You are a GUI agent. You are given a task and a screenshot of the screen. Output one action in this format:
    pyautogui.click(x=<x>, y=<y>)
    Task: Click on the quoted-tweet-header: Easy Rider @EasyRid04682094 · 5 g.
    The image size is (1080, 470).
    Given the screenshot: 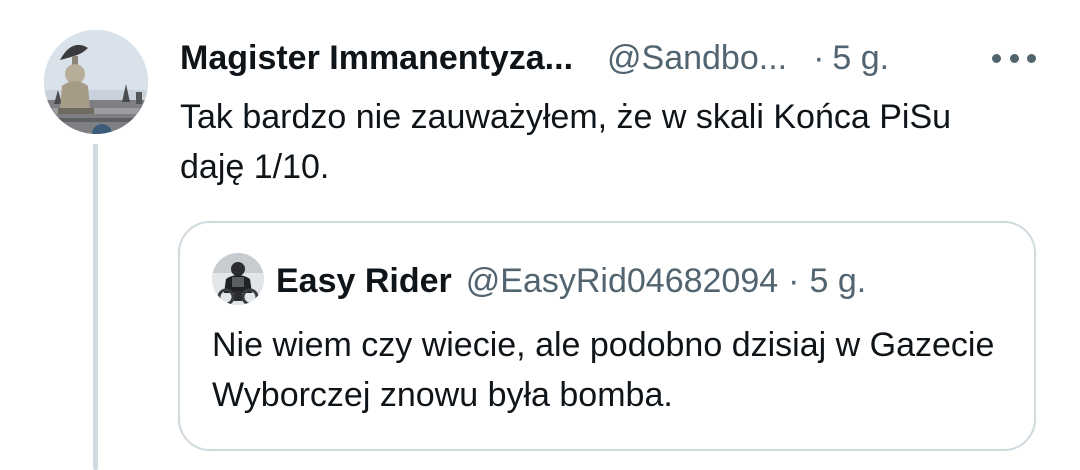 What is the action you would take?
    pyautogui.click(x=571, y=281)
    